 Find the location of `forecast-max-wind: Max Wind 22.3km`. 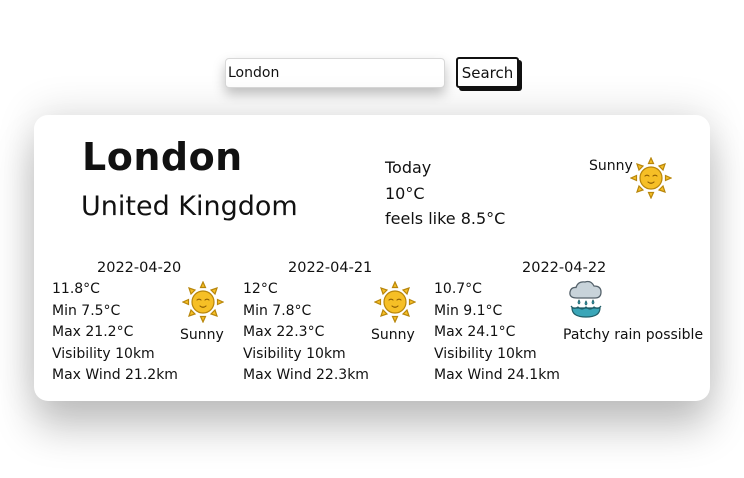

forecast-max-wind: Max Wind 22.3km is located at coordinates (306, 375).